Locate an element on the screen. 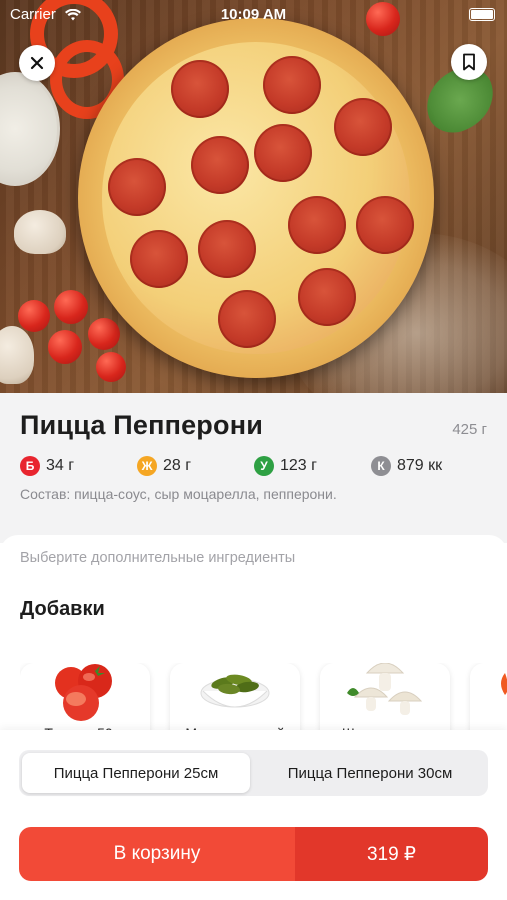  extra-card-pickles: Маринованный is located at coordinates (235, 698).